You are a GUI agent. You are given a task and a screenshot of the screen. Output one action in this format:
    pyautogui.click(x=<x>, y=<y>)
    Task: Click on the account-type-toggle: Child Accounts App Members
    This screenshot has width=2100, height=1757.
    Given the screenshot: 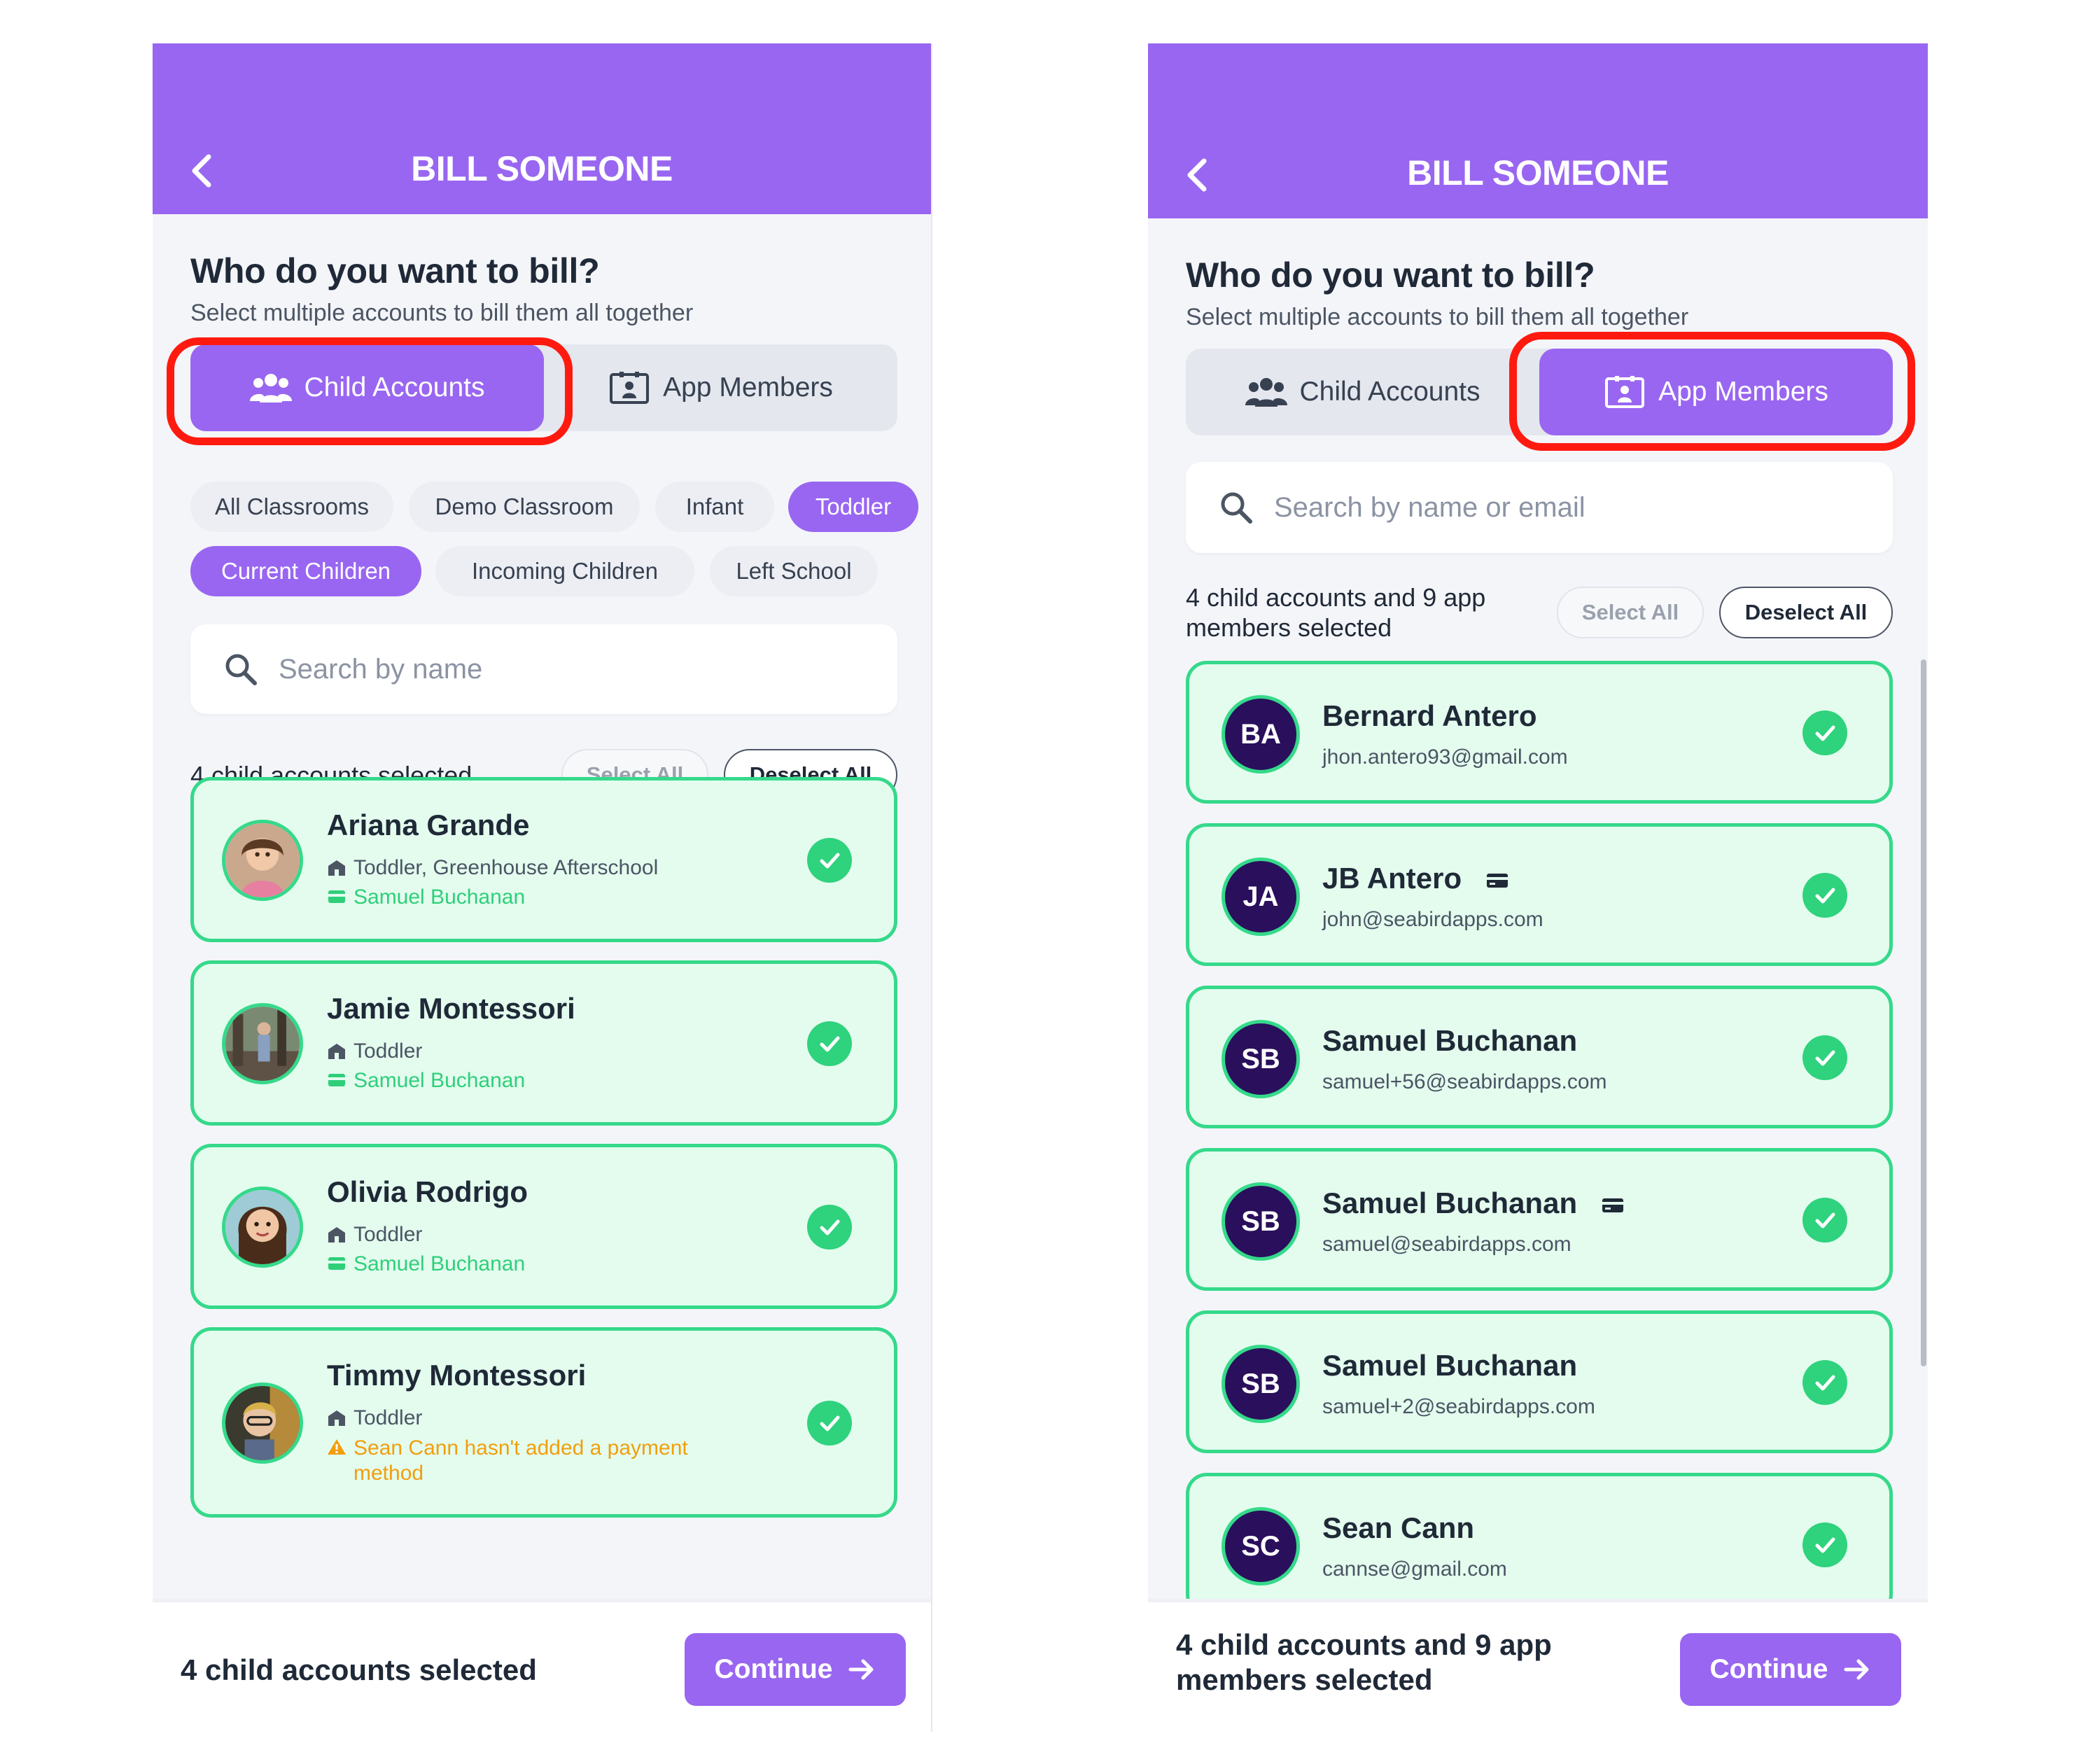 What is the action you would take?
    pyautogui.click(x=1539, y=392)
    